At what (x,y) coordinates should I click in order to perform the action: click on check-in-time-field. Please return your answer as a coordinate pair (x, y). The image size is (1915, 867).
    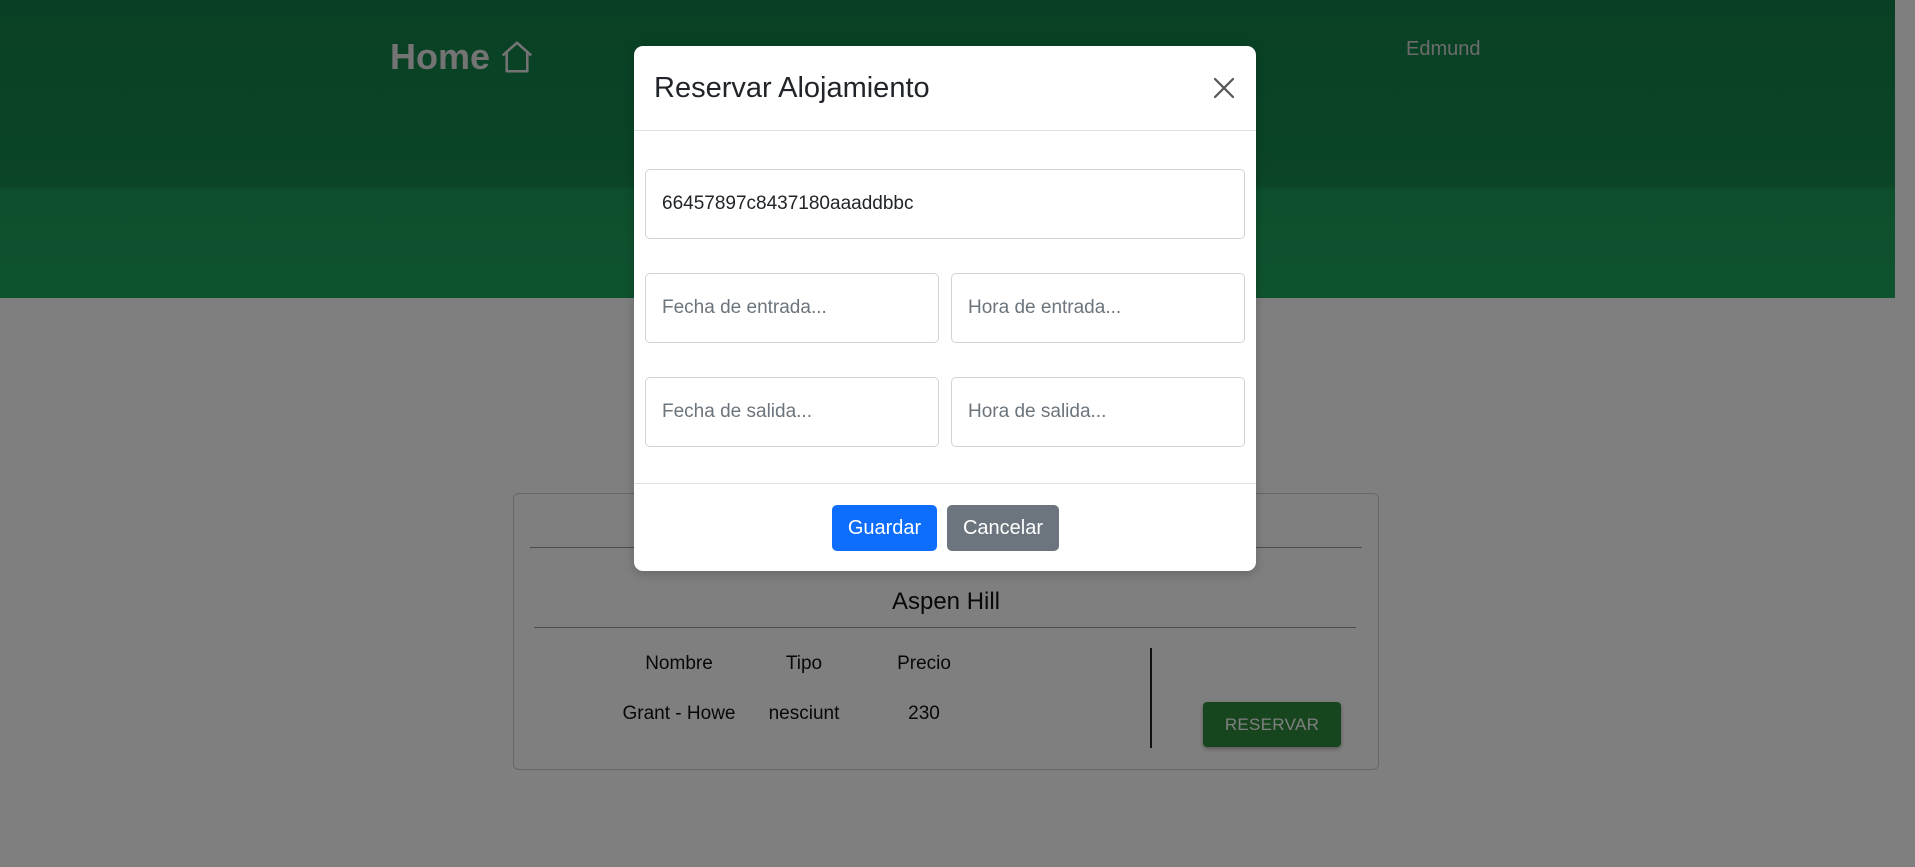
    Looking at the image, I should click on (1098, 308).